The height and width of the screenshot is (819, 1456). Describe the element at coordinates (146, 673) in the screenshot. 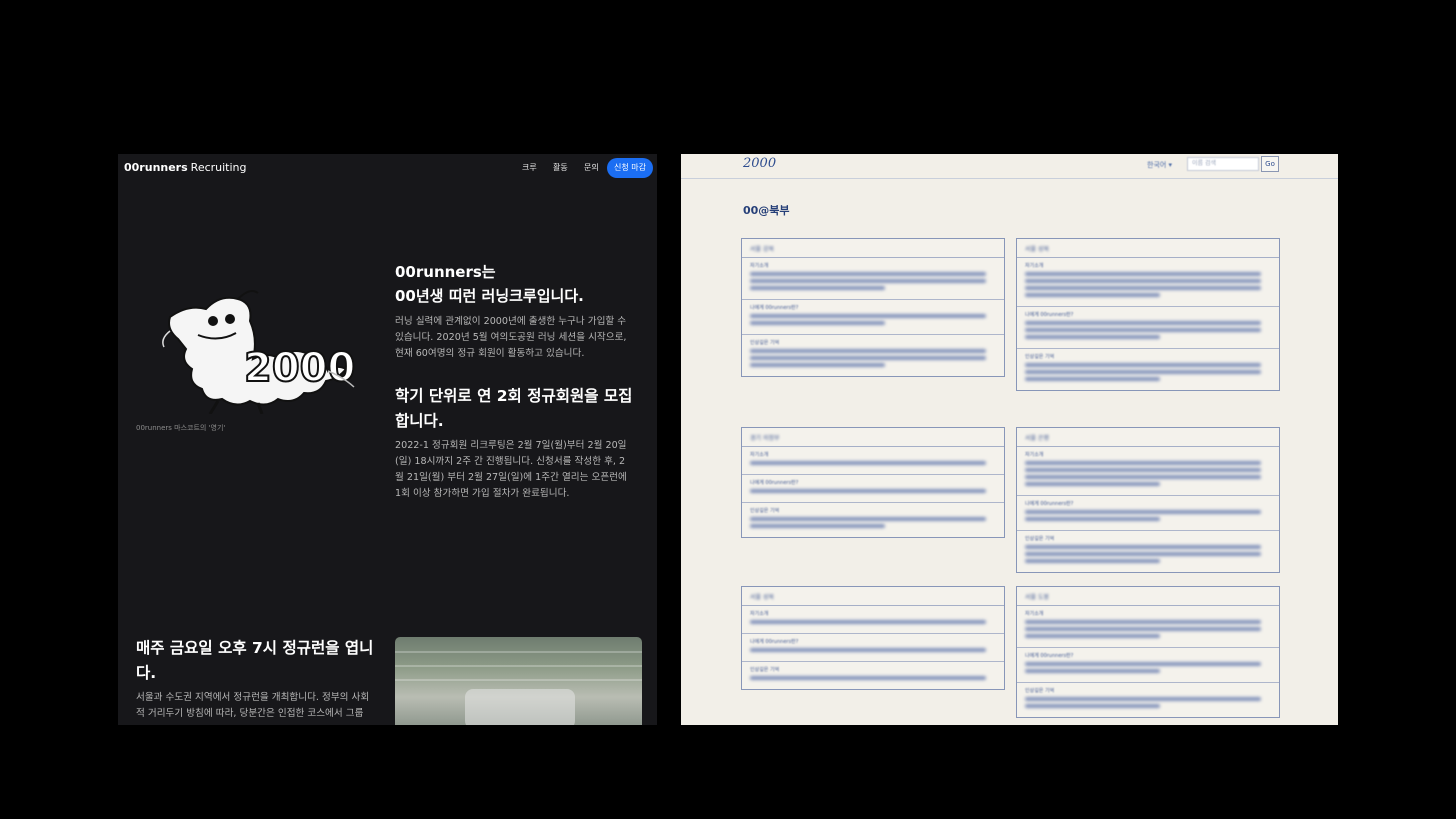

I see `weekly-heading-line: 다.` at that location.